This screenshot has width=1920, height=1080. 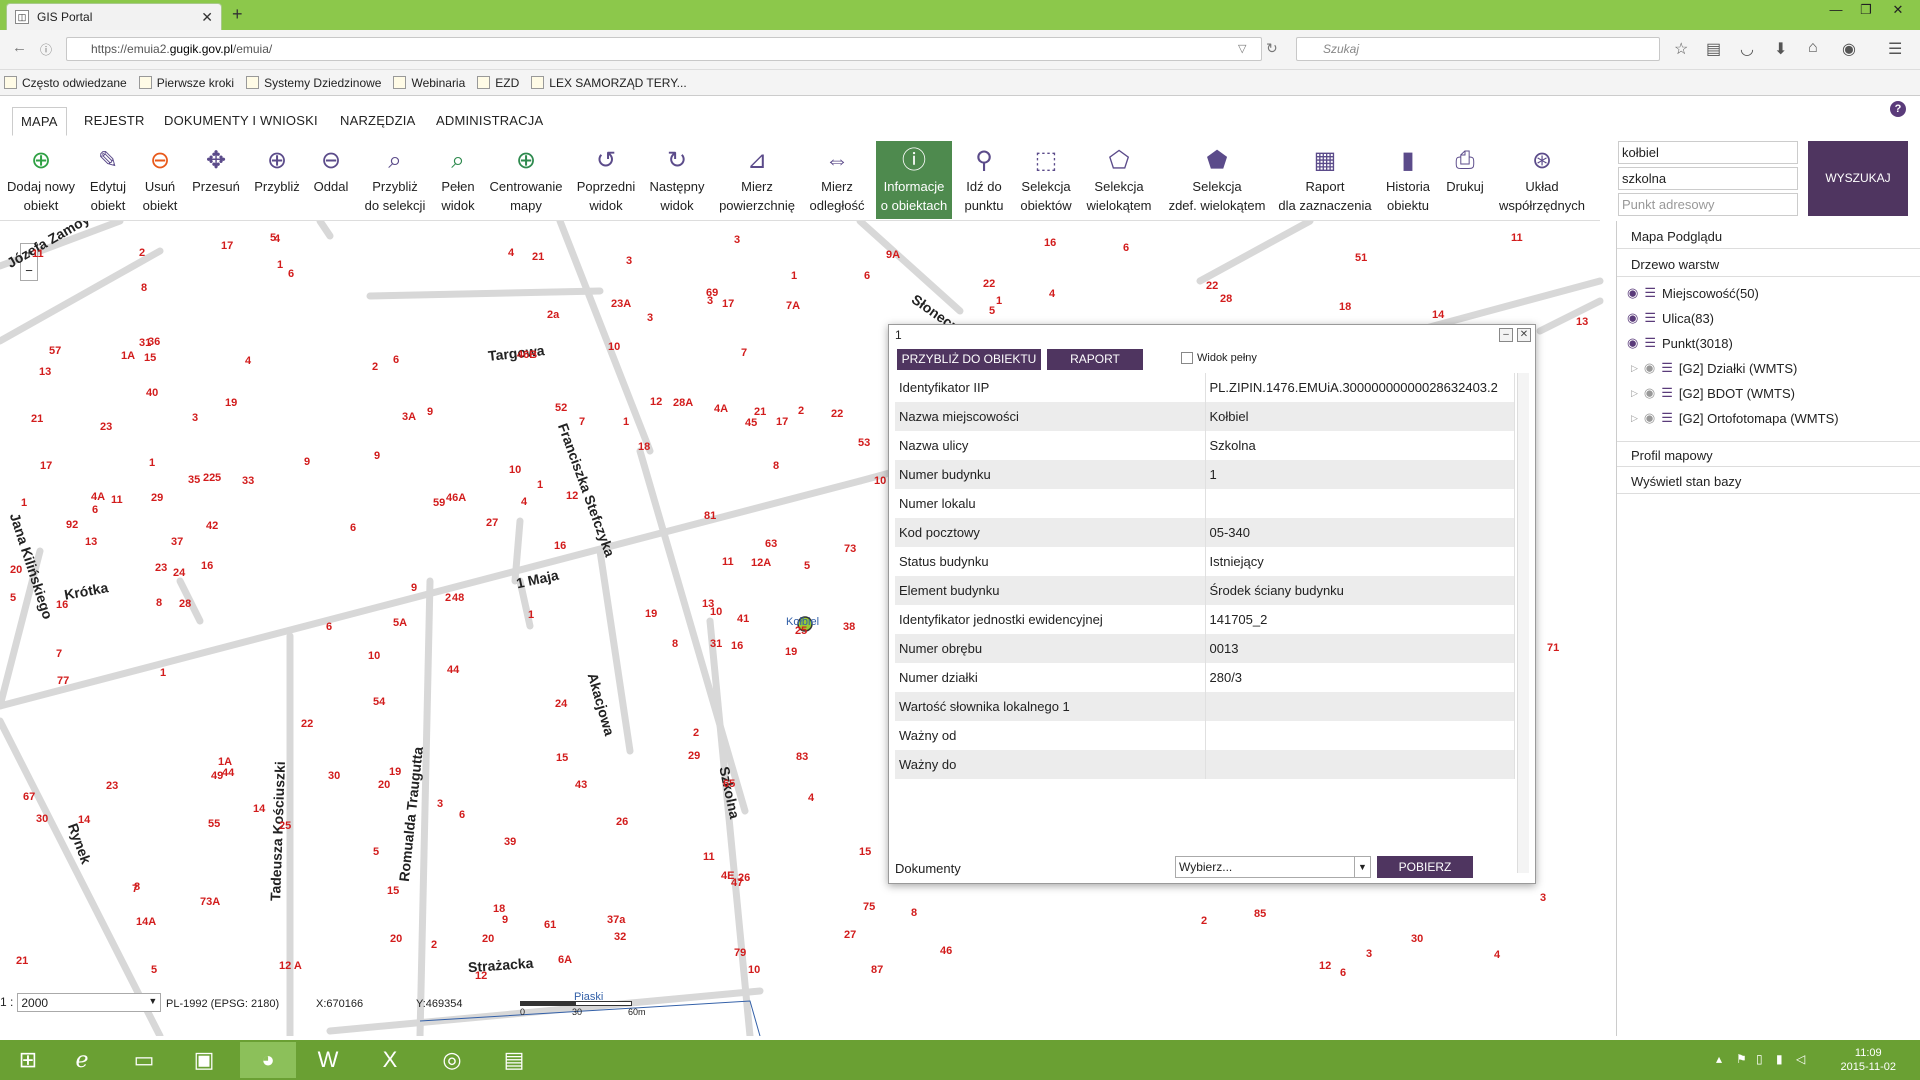 What do you see at coordinates (1465, 180) in the screenshot?
I see `tool-print-button: ⎙ Drukuj` at bounding box center [1465, 180].